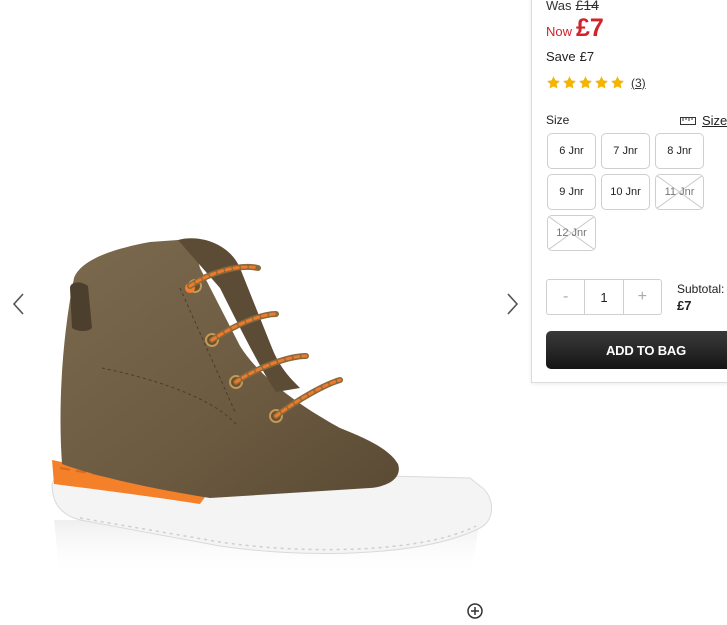 Image resolution: width=727 pixels, height=625 pixels. I want to click on size-option: 12 Jnr, so click(571, 233).